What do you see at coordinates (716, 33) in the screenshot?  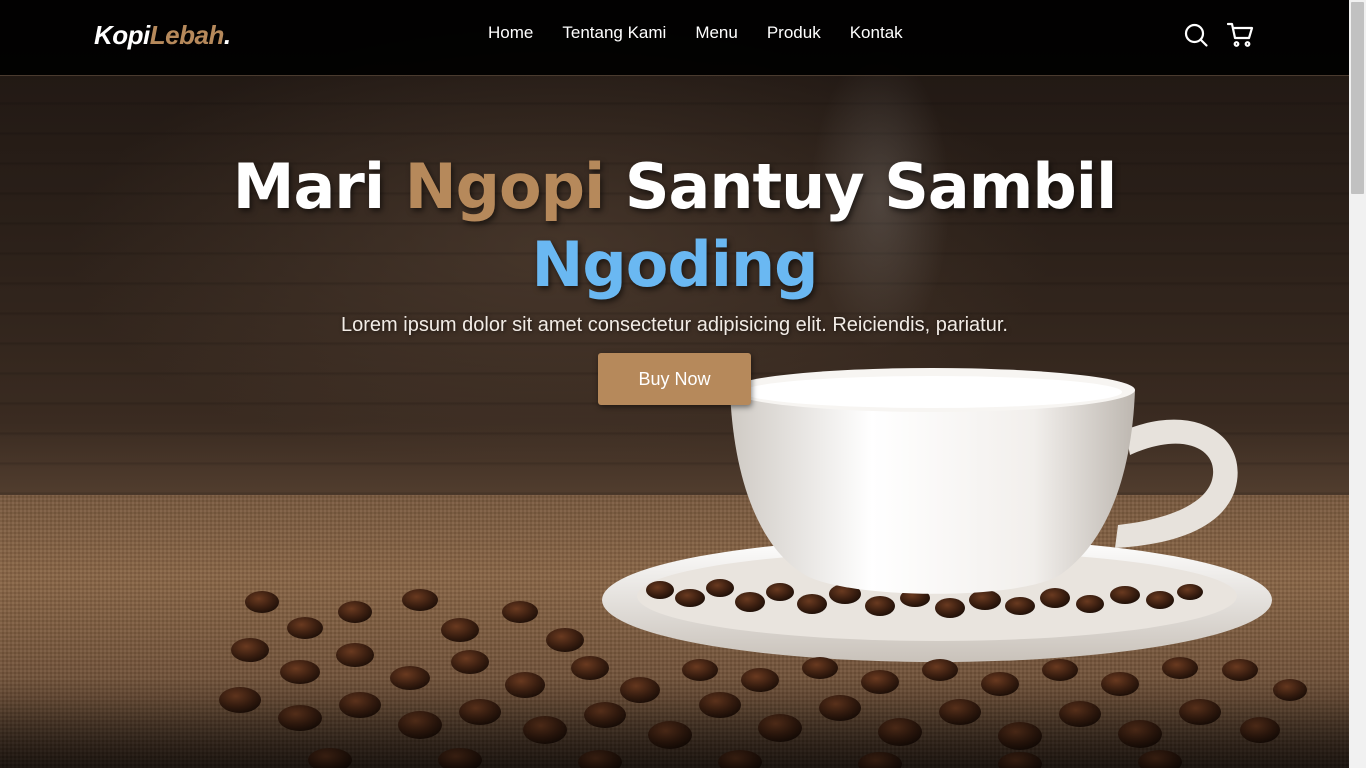 I see `nav-link-menu: Menu` at bounding box center [716, 33].